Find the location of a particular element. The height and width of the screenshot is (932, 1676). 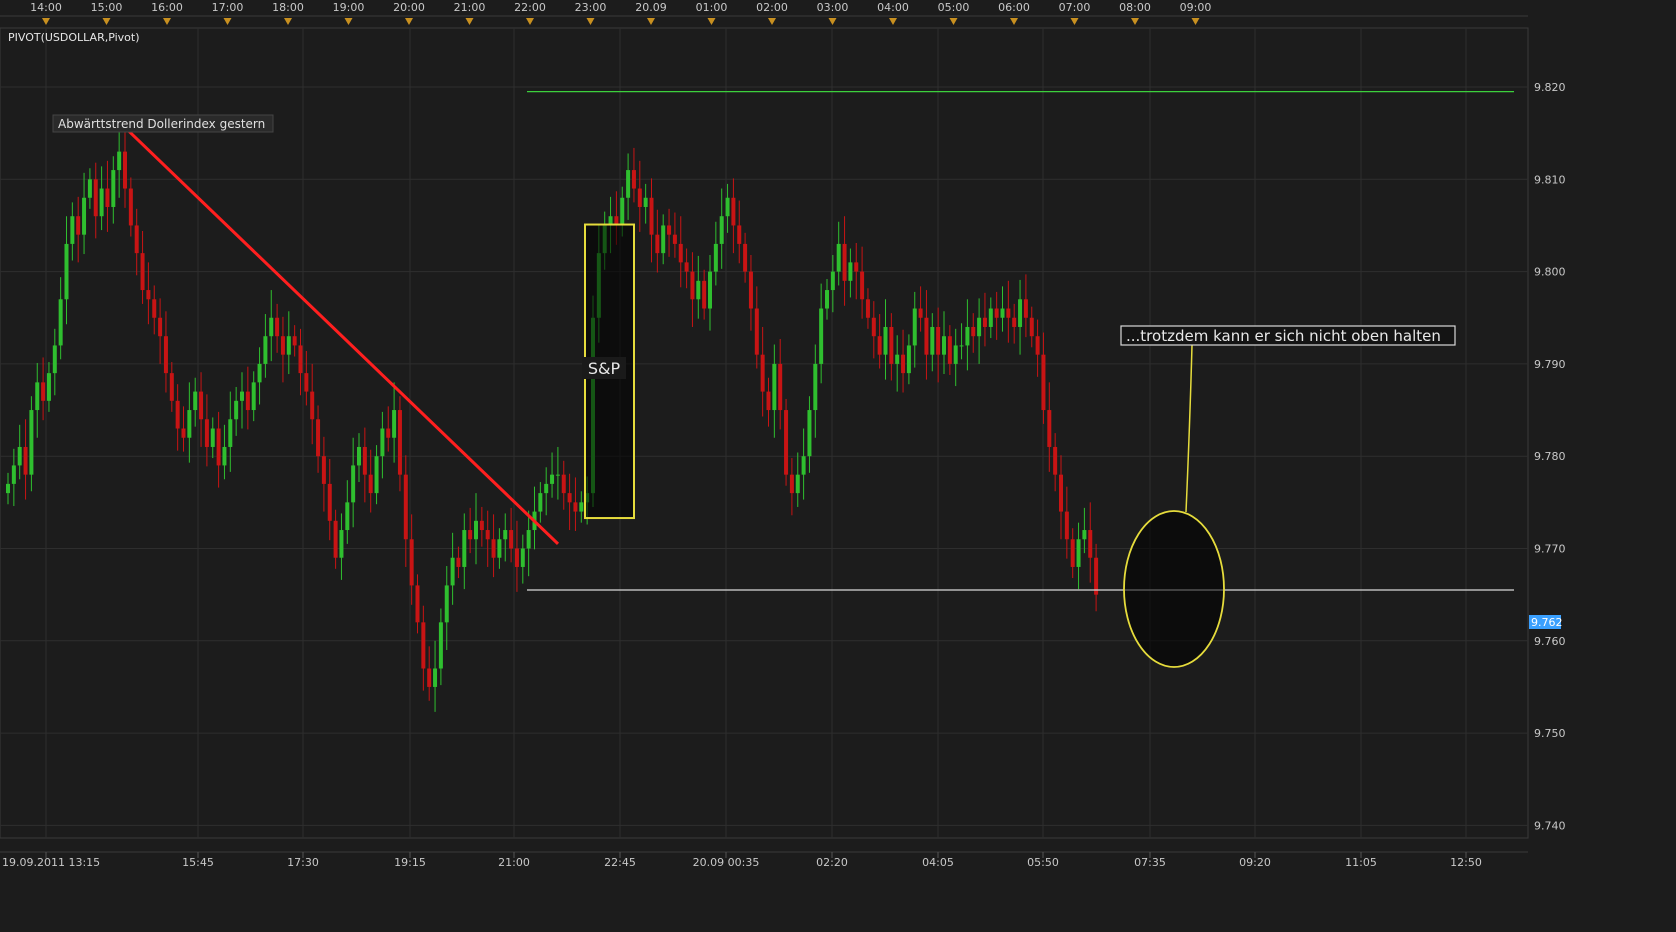

trend-label-text: Abwärttstrend Dollerindex gestern is located at coordinates (161, 124).